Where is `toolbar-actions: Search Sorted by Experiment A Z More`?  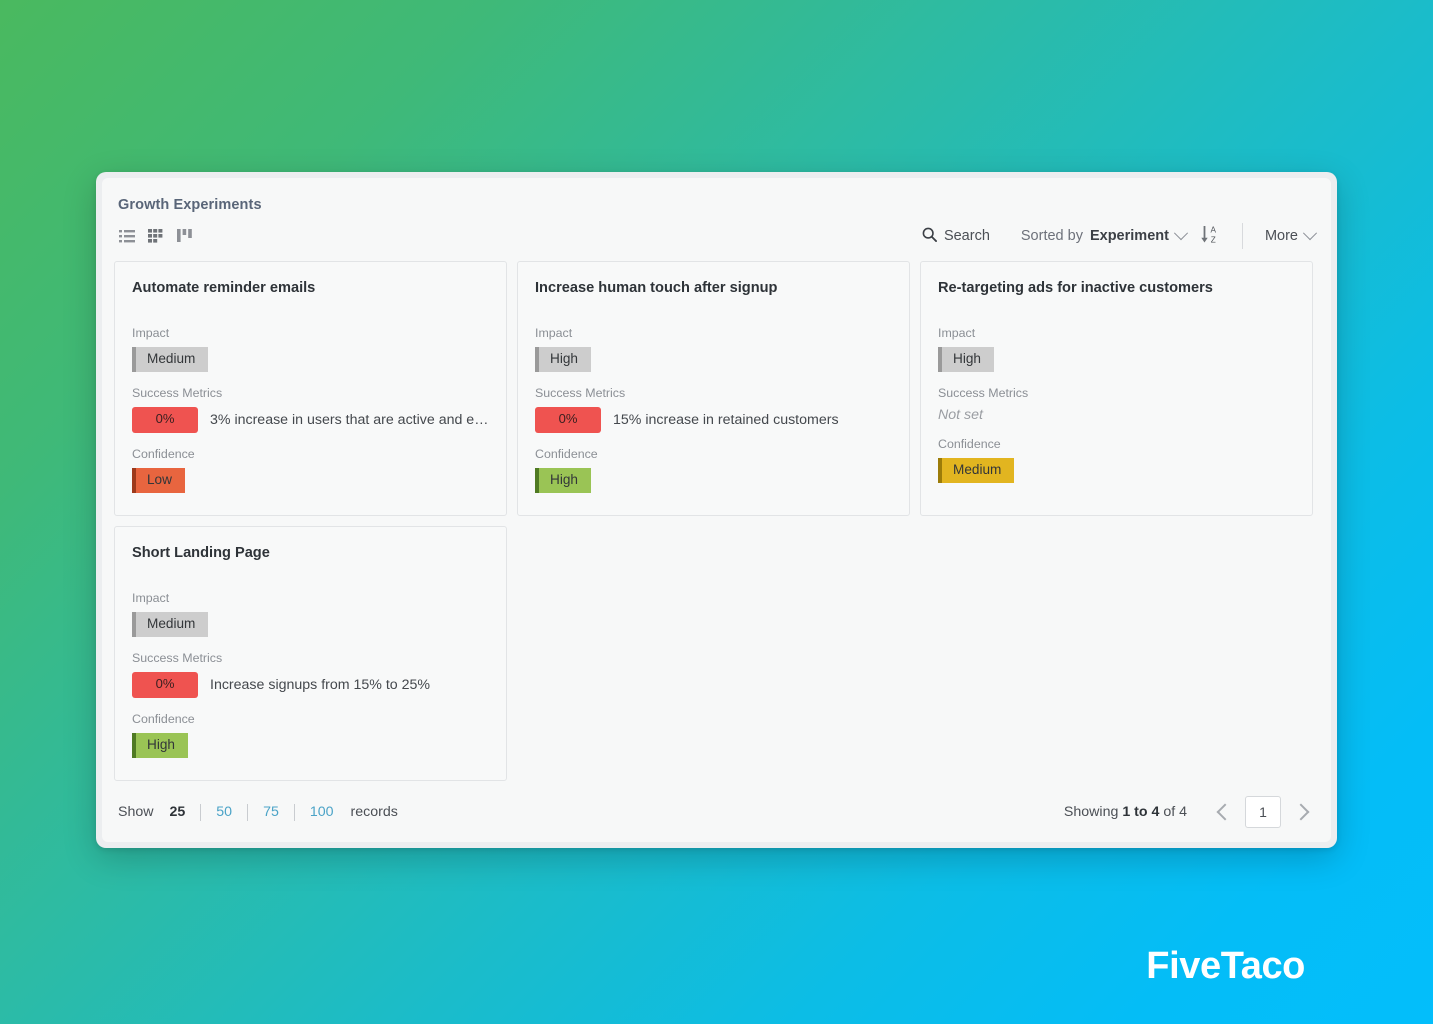
toolbar-actions: Search Sorted by Experiment A Z More is located at coordinates (1120, 236).